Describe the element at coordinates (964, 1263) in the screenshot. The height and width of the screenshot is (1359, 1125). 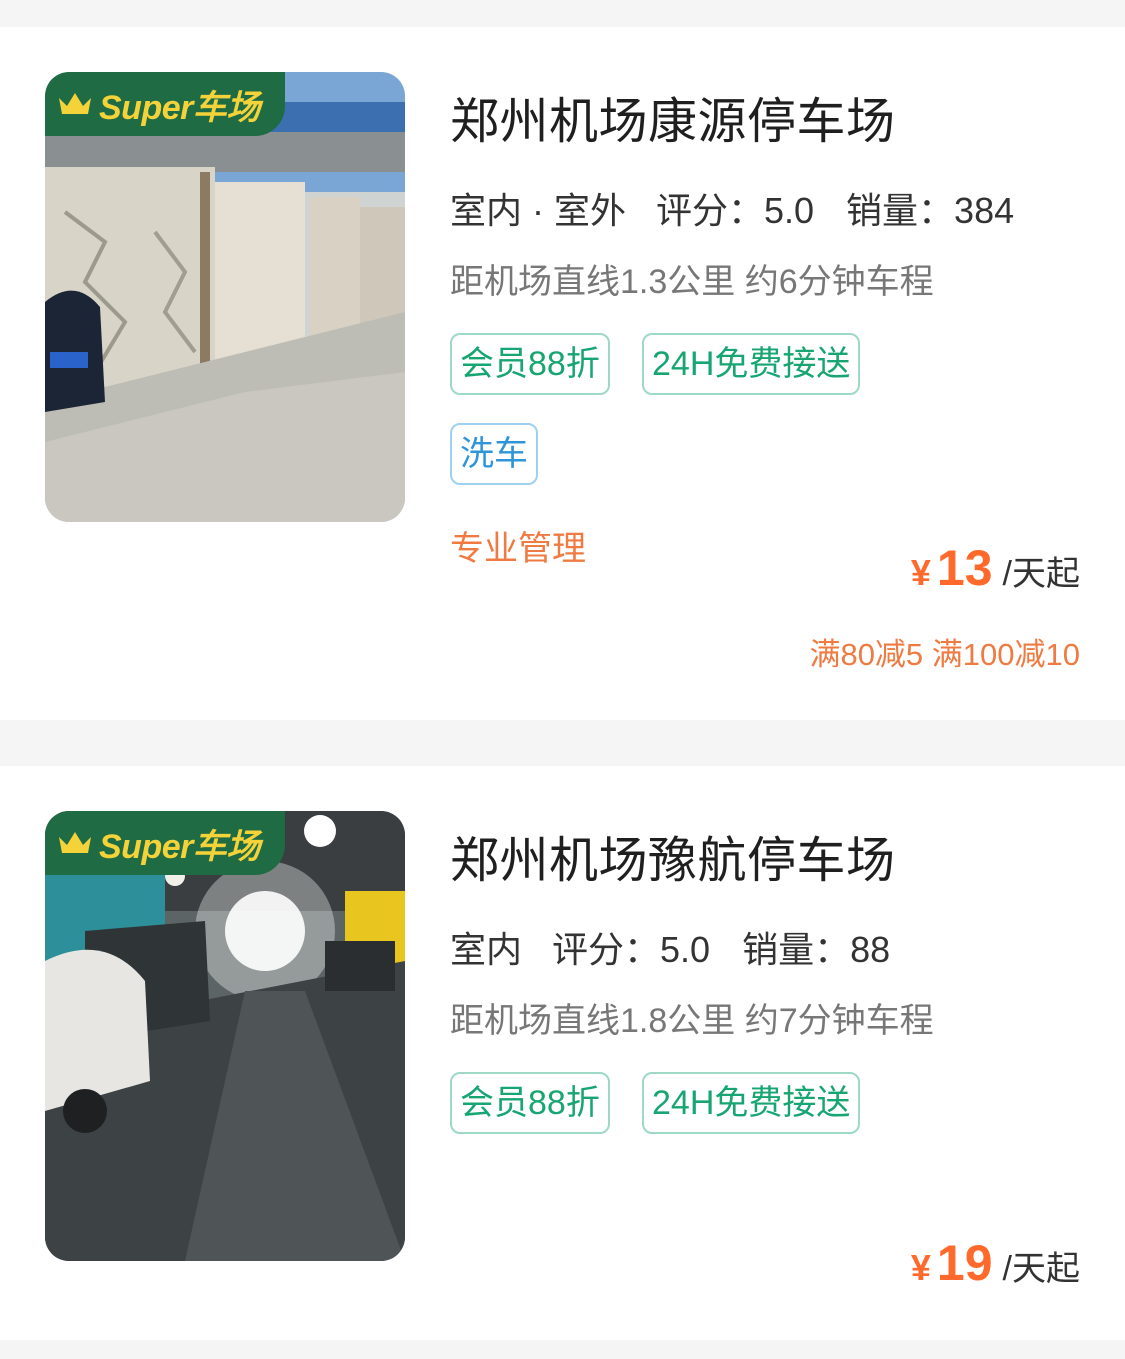
I see `price-amount: 19` at that location.